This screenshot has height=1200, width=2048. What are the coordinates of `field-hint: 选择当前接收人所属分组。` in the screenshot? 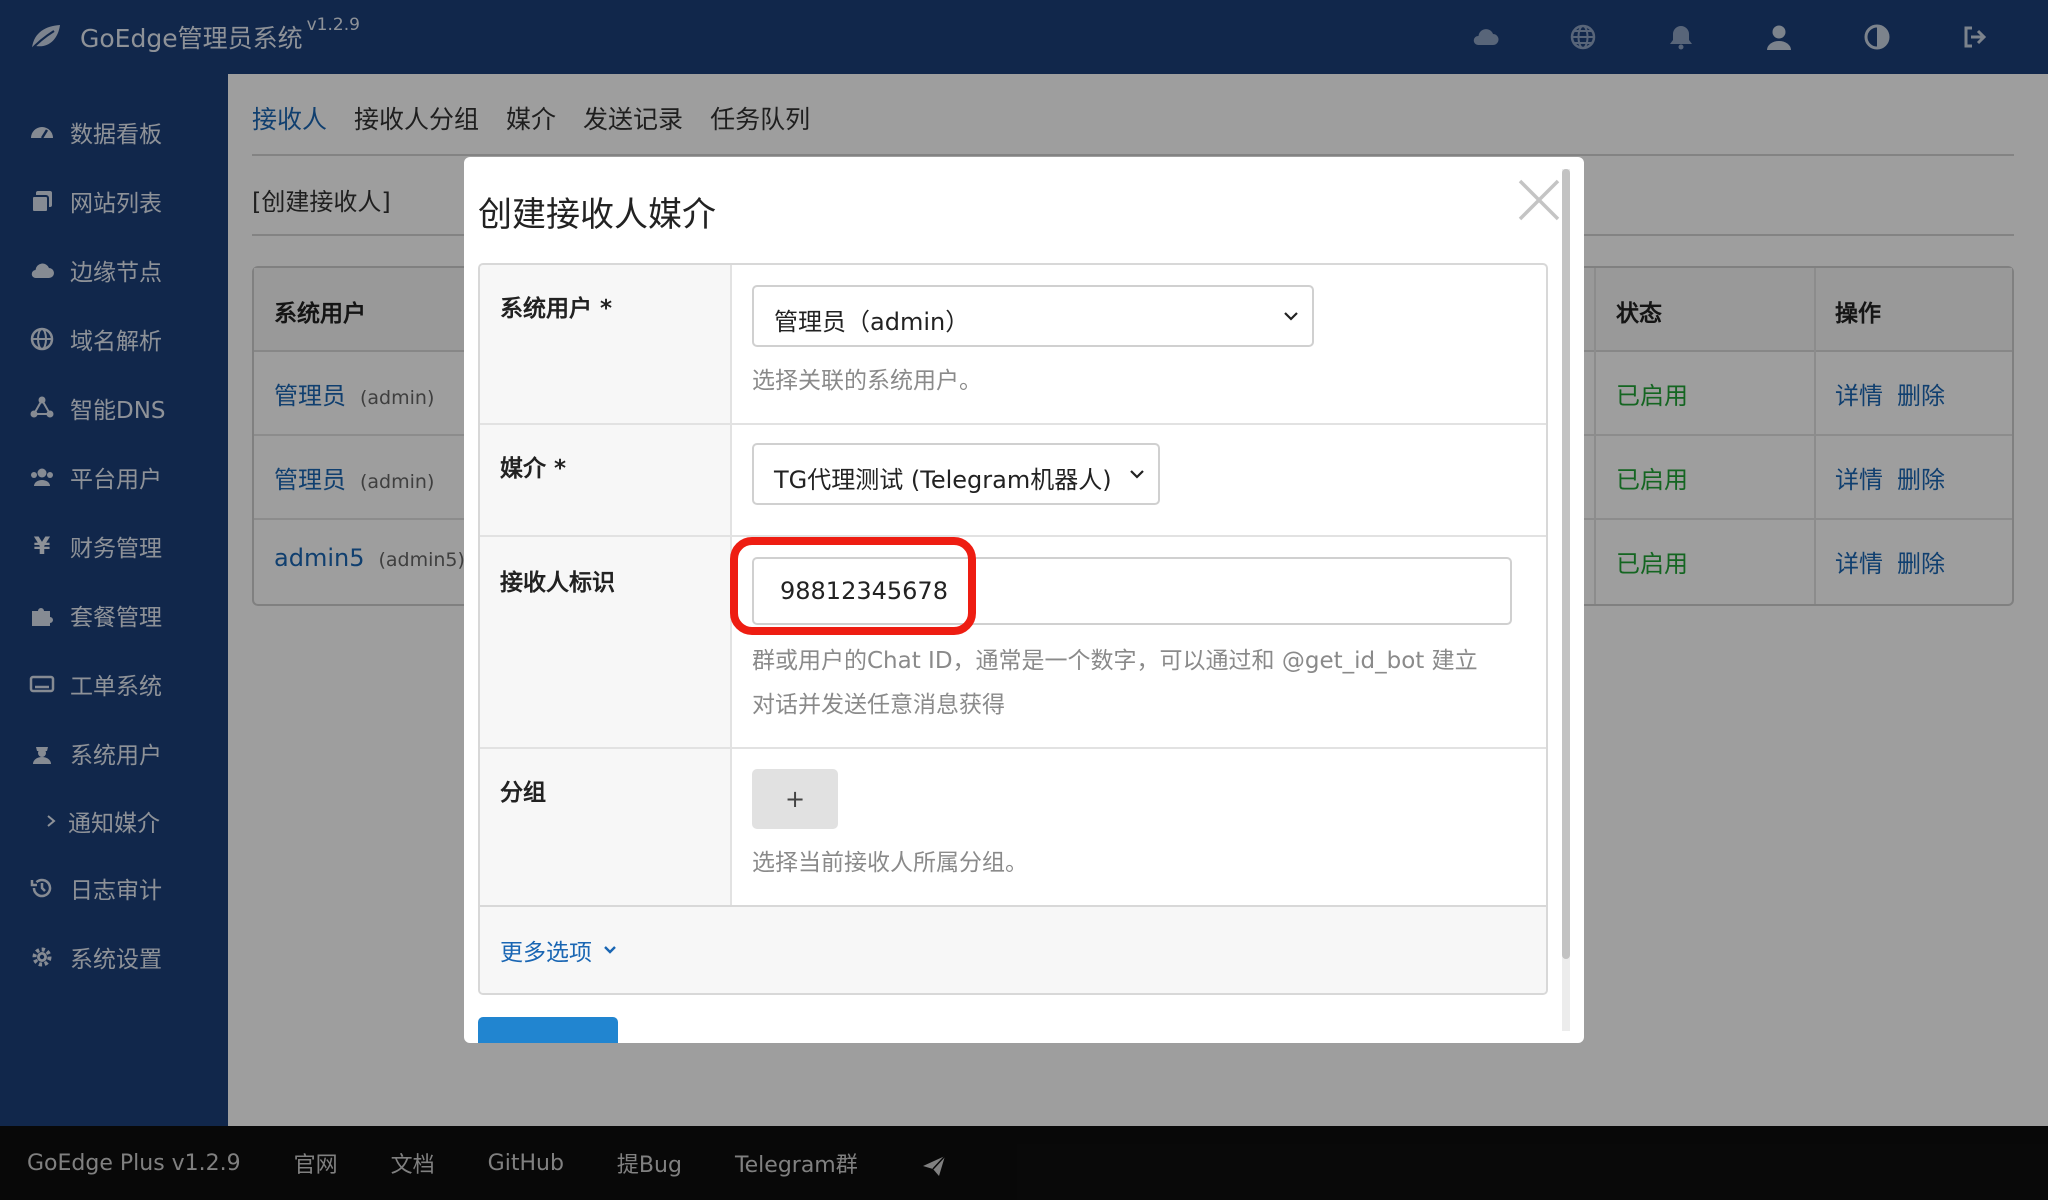 It's located at (890, 863).